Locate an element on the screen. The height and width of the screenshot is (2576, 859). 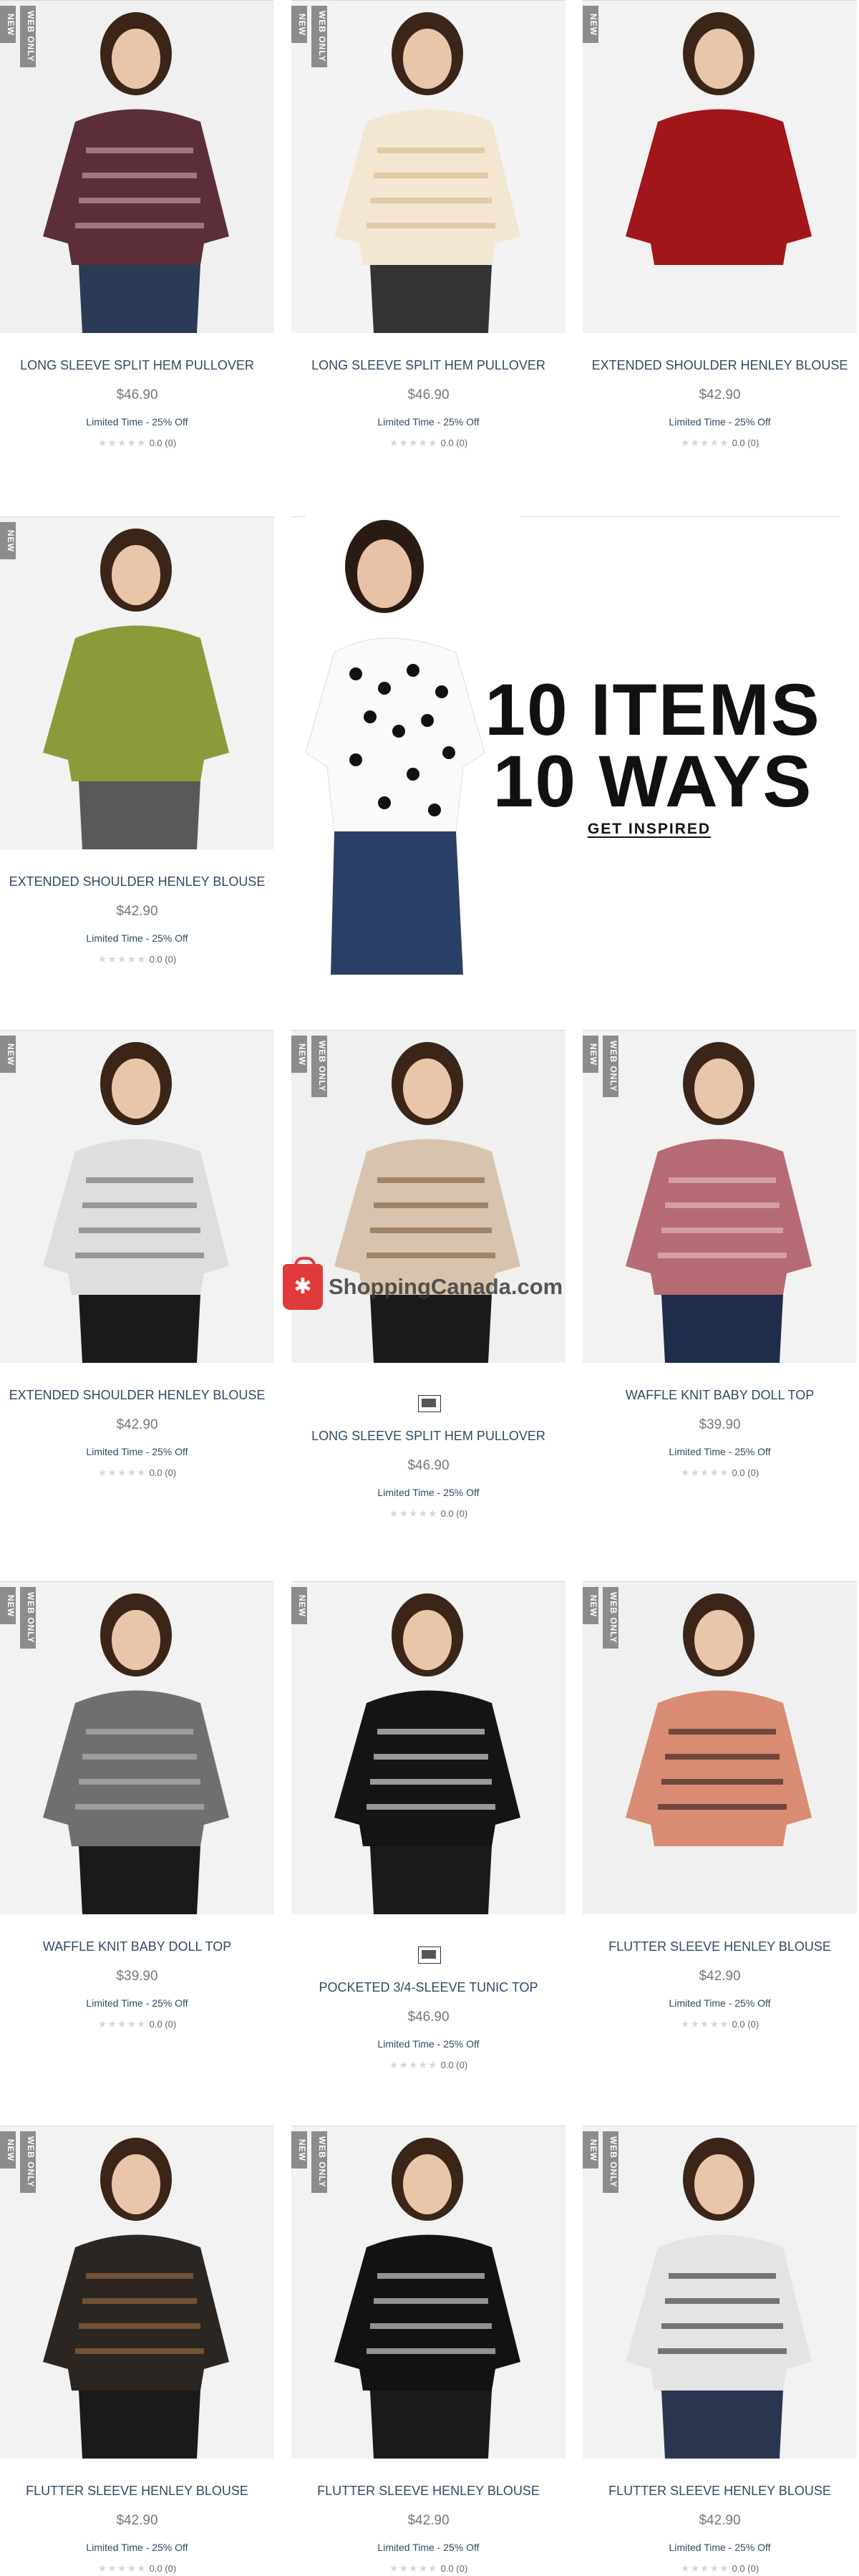
watermark: ✱ ShoppingCanada.com is located at coordinates (423, 1284).